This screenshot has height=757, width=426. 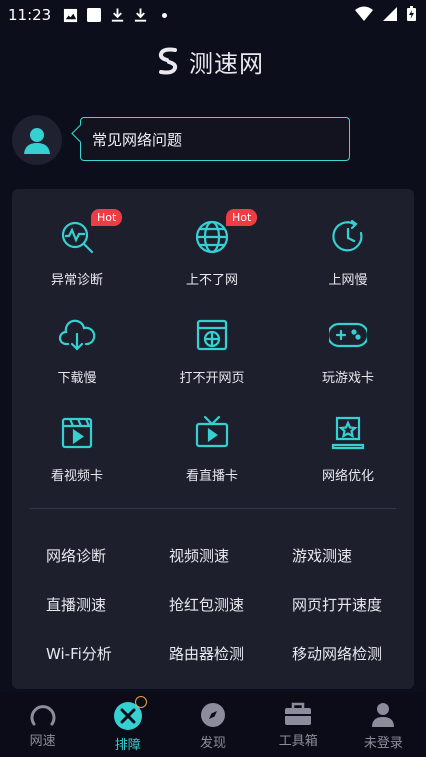 What do you see at coordinates (383, 743) in the screenshot?
I see `tab-label: 未登录` at bounding box center [383, 743].